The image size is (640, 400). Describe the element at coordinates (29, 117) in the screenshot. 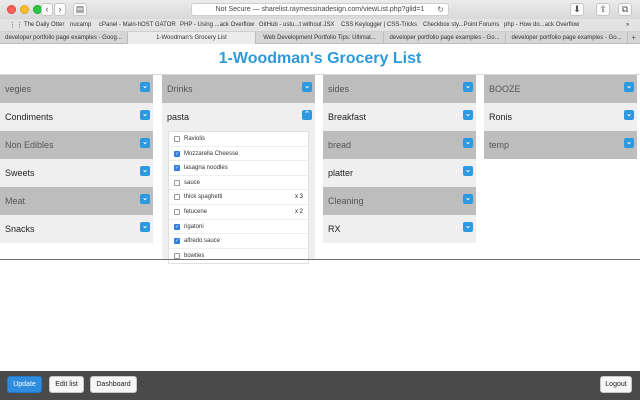

I see `category-label: Condiments` at that location.